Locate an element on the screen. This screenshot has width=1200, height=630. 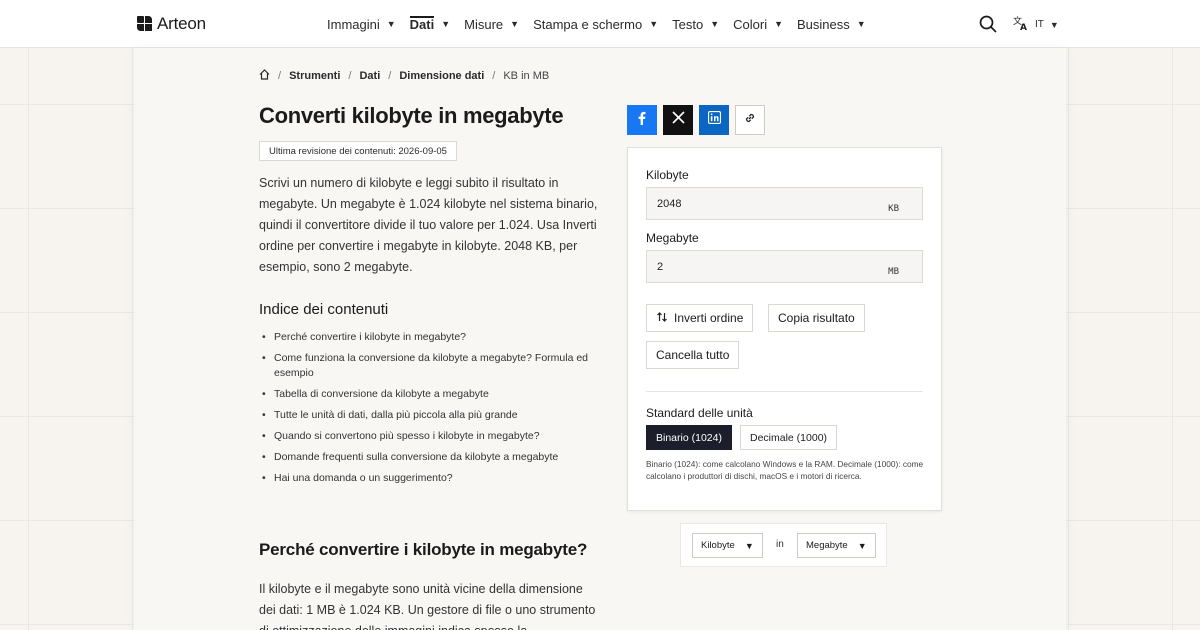
share-facebook-button is located at coordinates (642, 120).